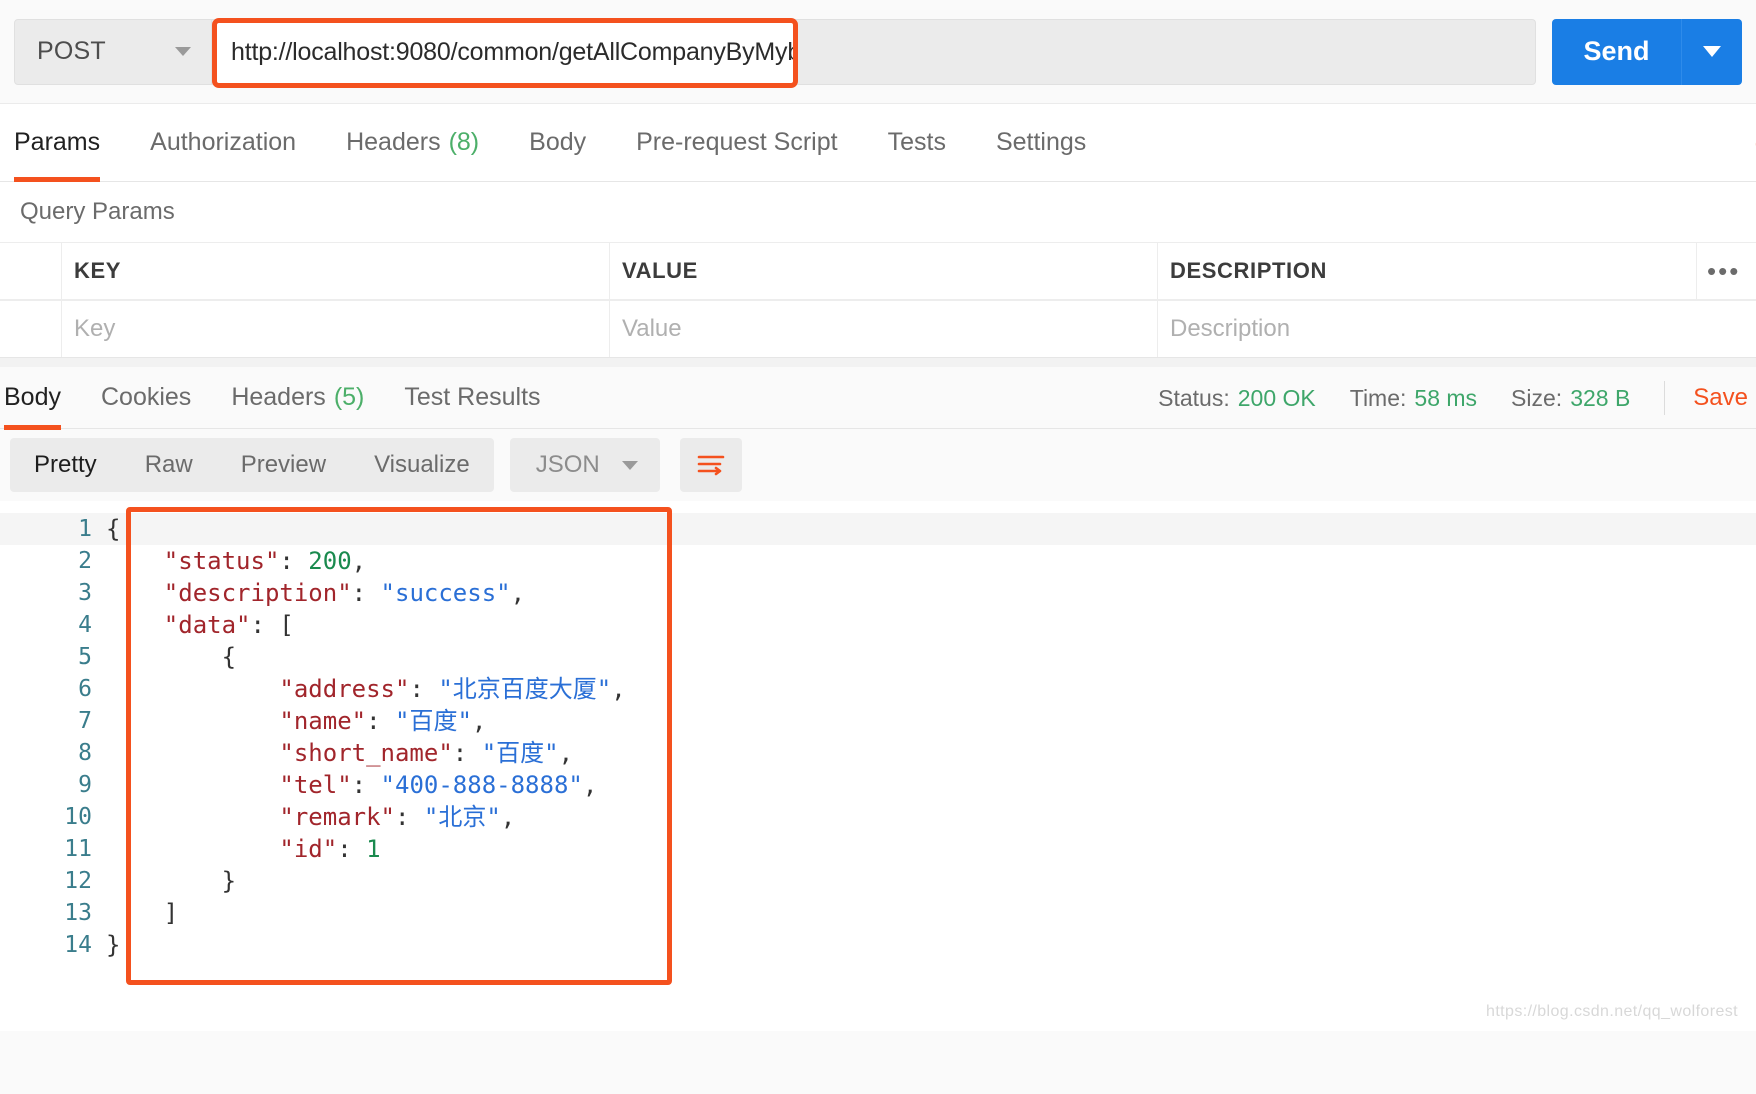 The height and width of the screenshot is (1094, 1756). Describe the element at coordinates (283, 465) in the screenshot. I see `view-mode-preview: Preview` at that location.